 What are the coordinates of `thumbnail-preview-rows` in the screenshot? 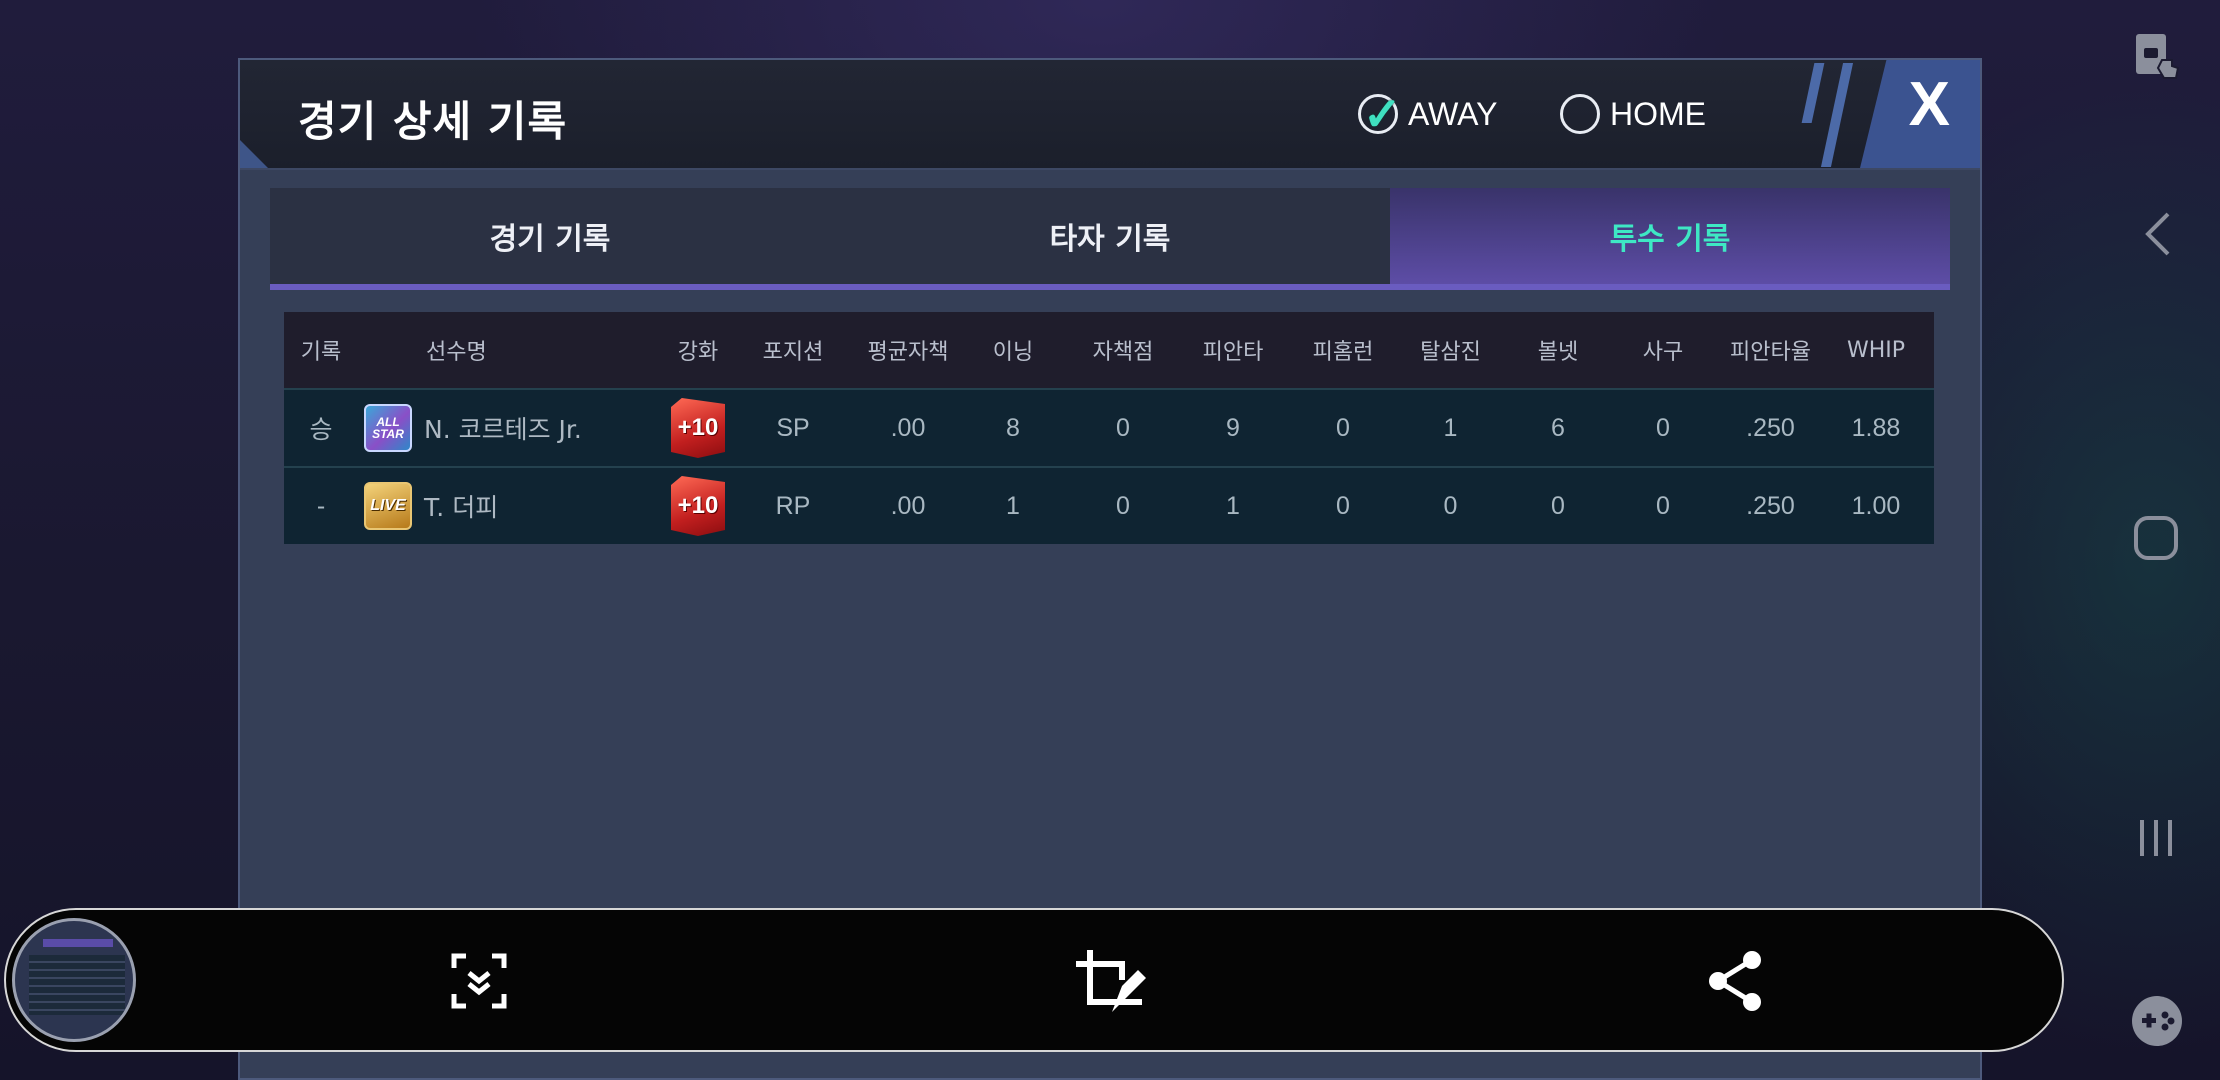 It's located at (77, 985).